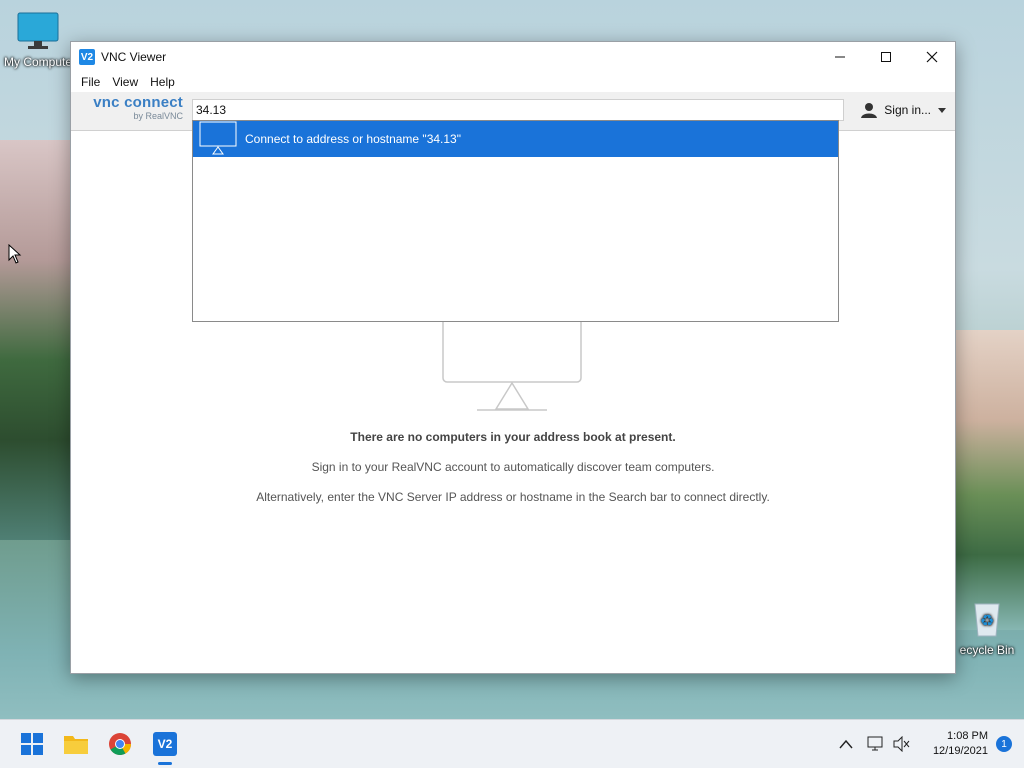 The height and width of the screenshot is (768, 1024). Describe the element at coordinates (515, 139) in the screenshot. I see `connect-to-address-item: Connect to address or hostname "34.13"` at that location.